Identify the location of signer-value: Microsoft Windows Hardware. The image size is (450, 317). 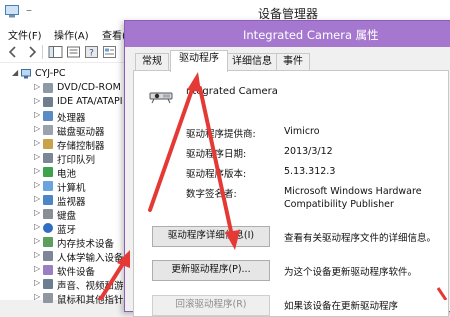
(353, 191).